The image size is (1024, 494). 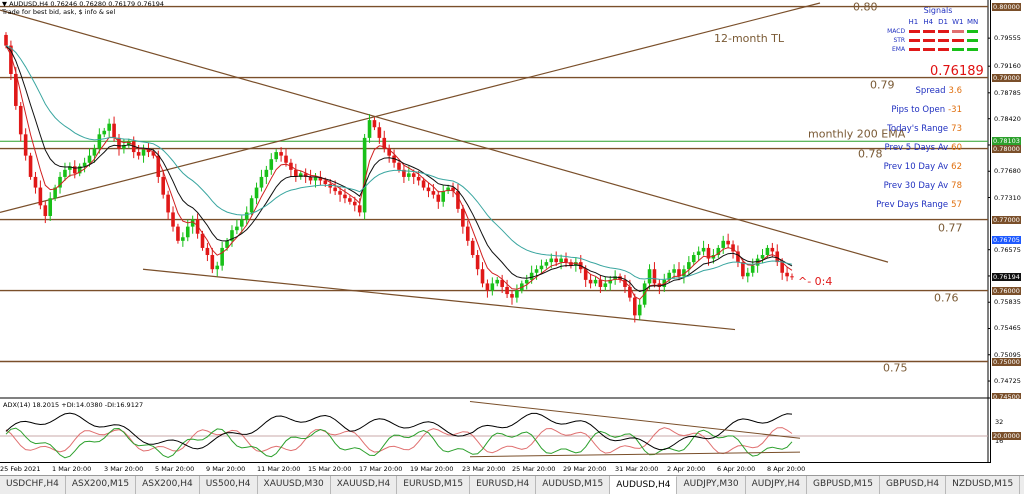 I want to click on adx-tick-label: 32, so click(x=999, y=422).